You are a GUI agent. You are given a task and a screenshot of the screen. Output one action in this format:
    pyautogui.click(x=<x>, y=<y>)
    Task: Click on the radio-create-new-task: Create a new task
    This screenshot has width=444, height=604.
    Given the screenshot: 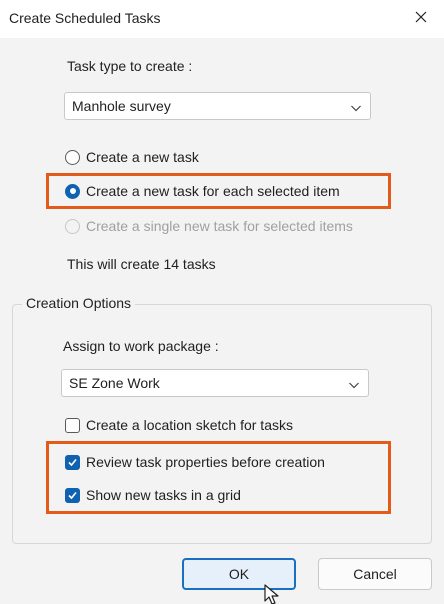 What is the action you would take?
    pyautogui.click(x=132, y=157)
    